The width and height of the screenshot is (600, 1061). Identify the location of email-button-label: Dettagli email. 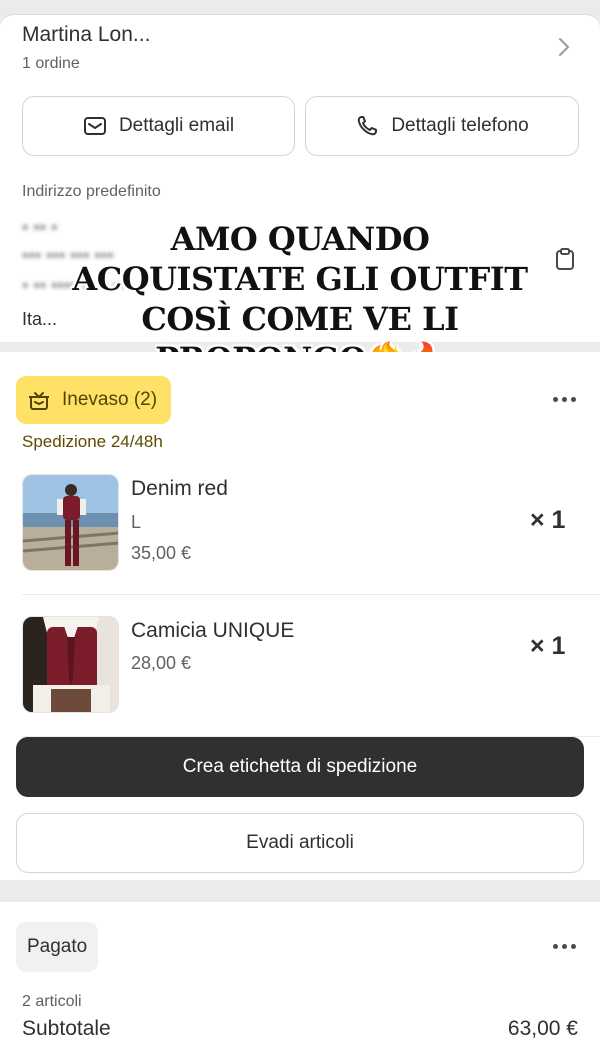
(176, 125).